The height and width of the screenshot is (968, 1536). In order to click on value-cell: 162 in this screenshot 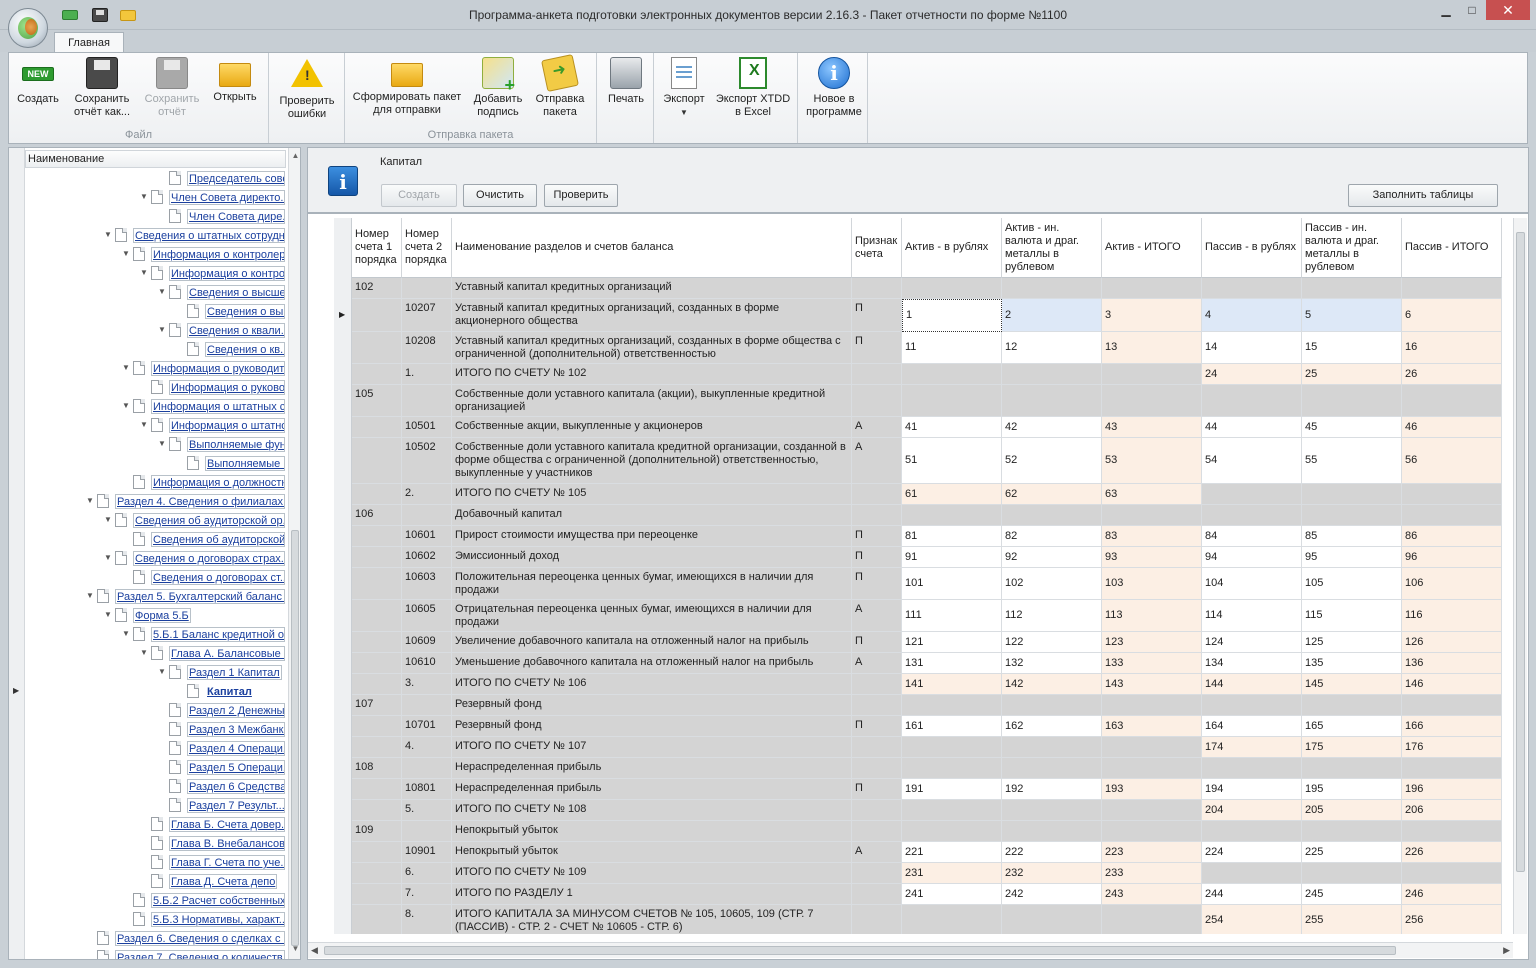, I will do `click(1052, 726)`.